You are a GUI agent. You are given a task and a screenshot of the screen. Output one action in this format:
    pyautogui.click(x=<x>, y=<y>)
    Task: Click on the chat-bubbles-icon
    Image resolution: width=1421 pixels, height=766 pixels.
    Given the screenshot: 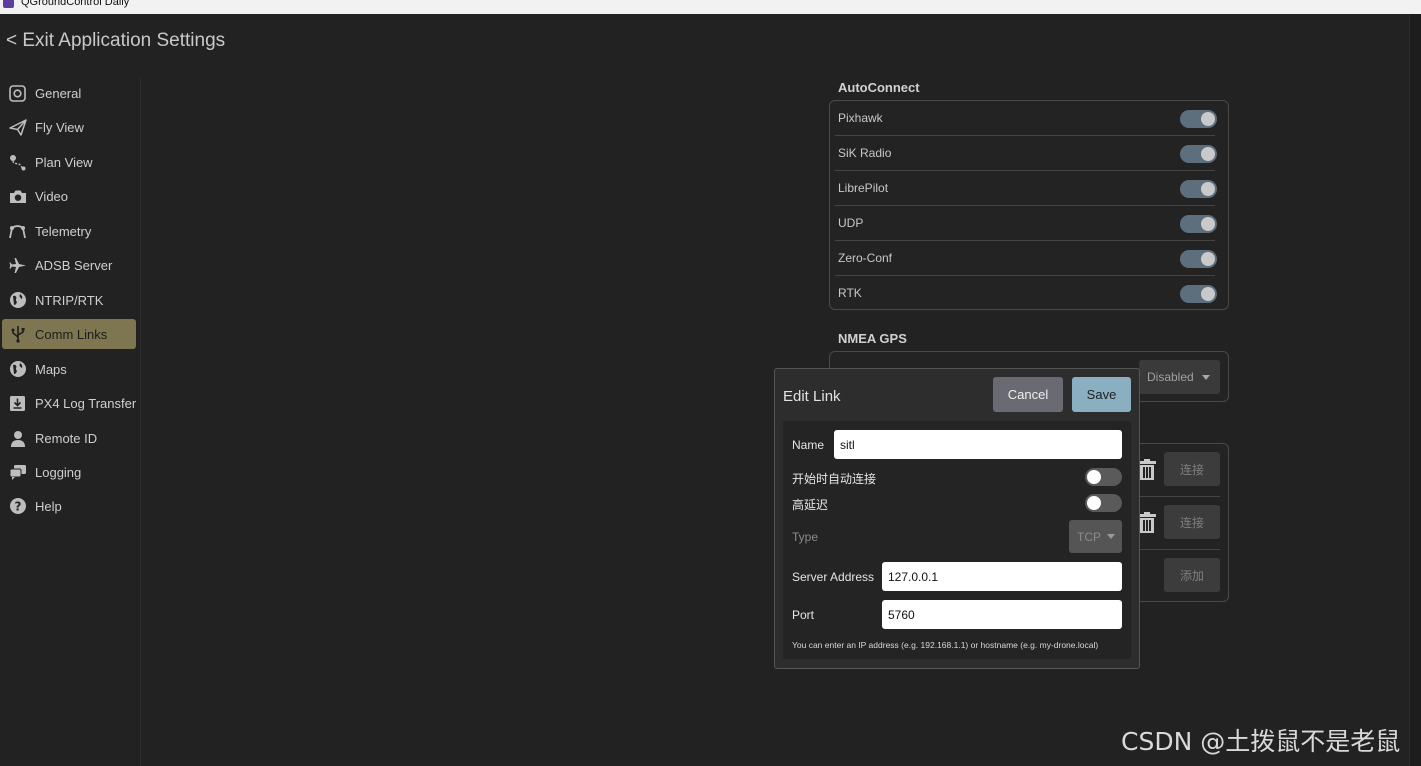 What is the action you would take?
    pyautogui.click(x=17, y=472)
    